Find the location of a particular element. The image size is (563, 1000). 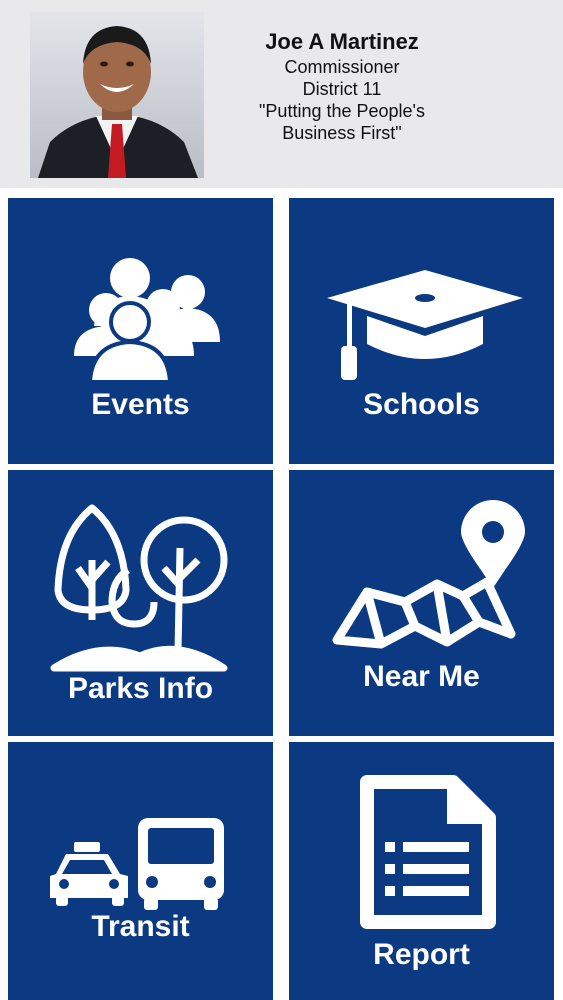

transit-label: Transit is located at coordinates (140, 926).